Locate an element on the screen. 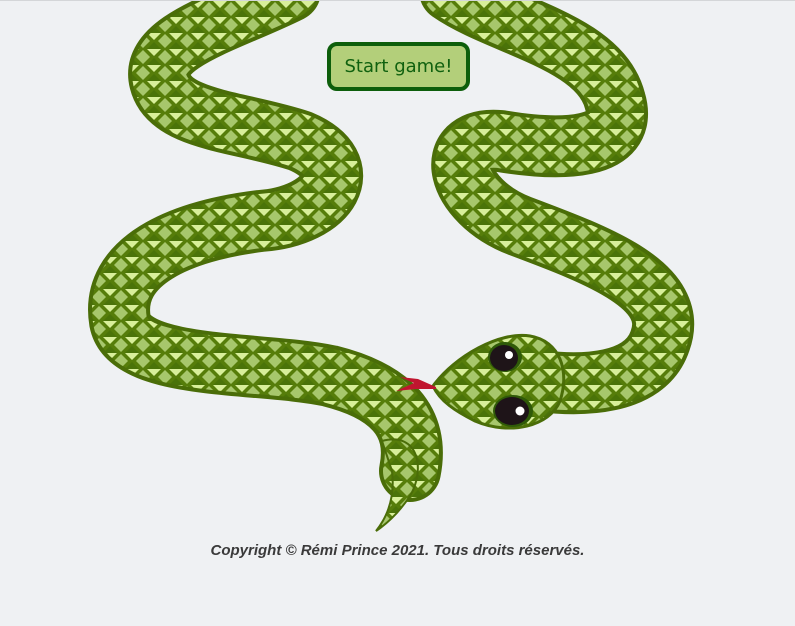  snake-eye-top is located at coordinates (505, 357).